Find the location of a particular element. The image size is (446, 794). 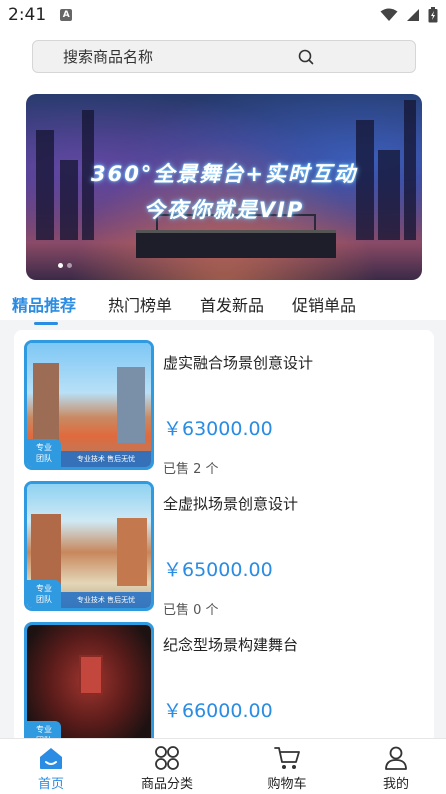

search-input: 搜索商品名称 is located at coordinates (224, 56).